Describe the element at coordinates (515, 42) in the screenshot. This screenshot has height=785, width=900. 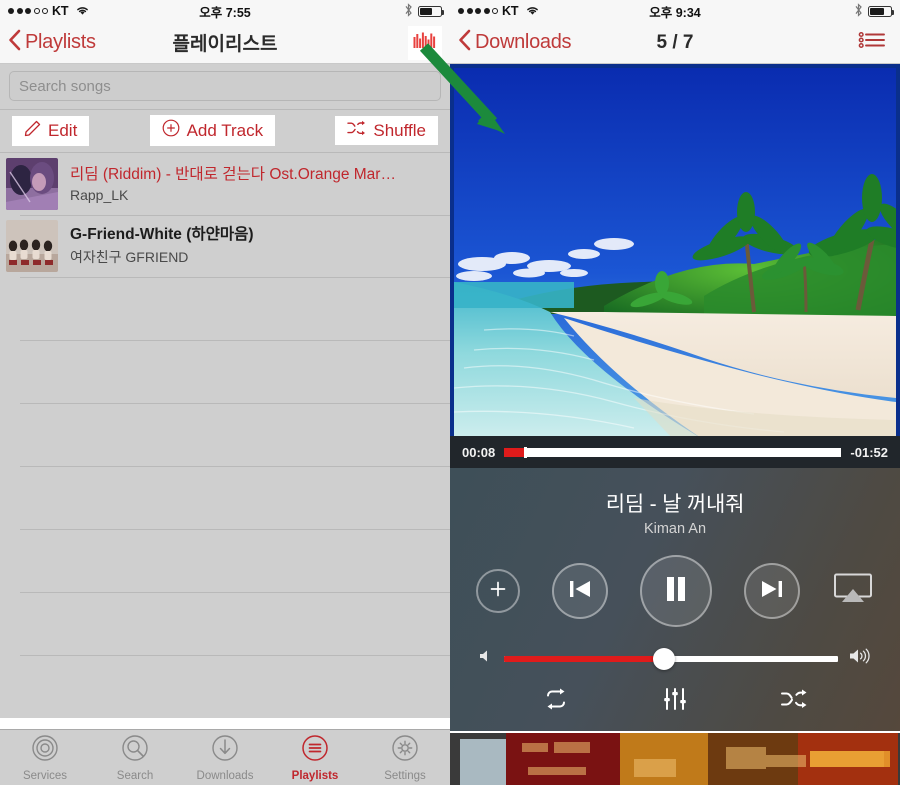
I see `back-button-downloads: Downloads` at that location.